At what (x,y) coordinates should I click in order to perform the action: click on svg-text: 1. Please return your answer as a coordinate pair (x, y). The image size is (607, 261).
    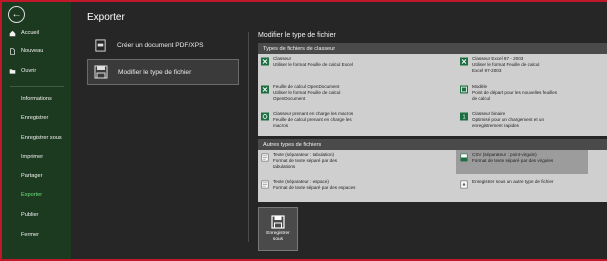
    Looking at the image, I should click on (463, 118).